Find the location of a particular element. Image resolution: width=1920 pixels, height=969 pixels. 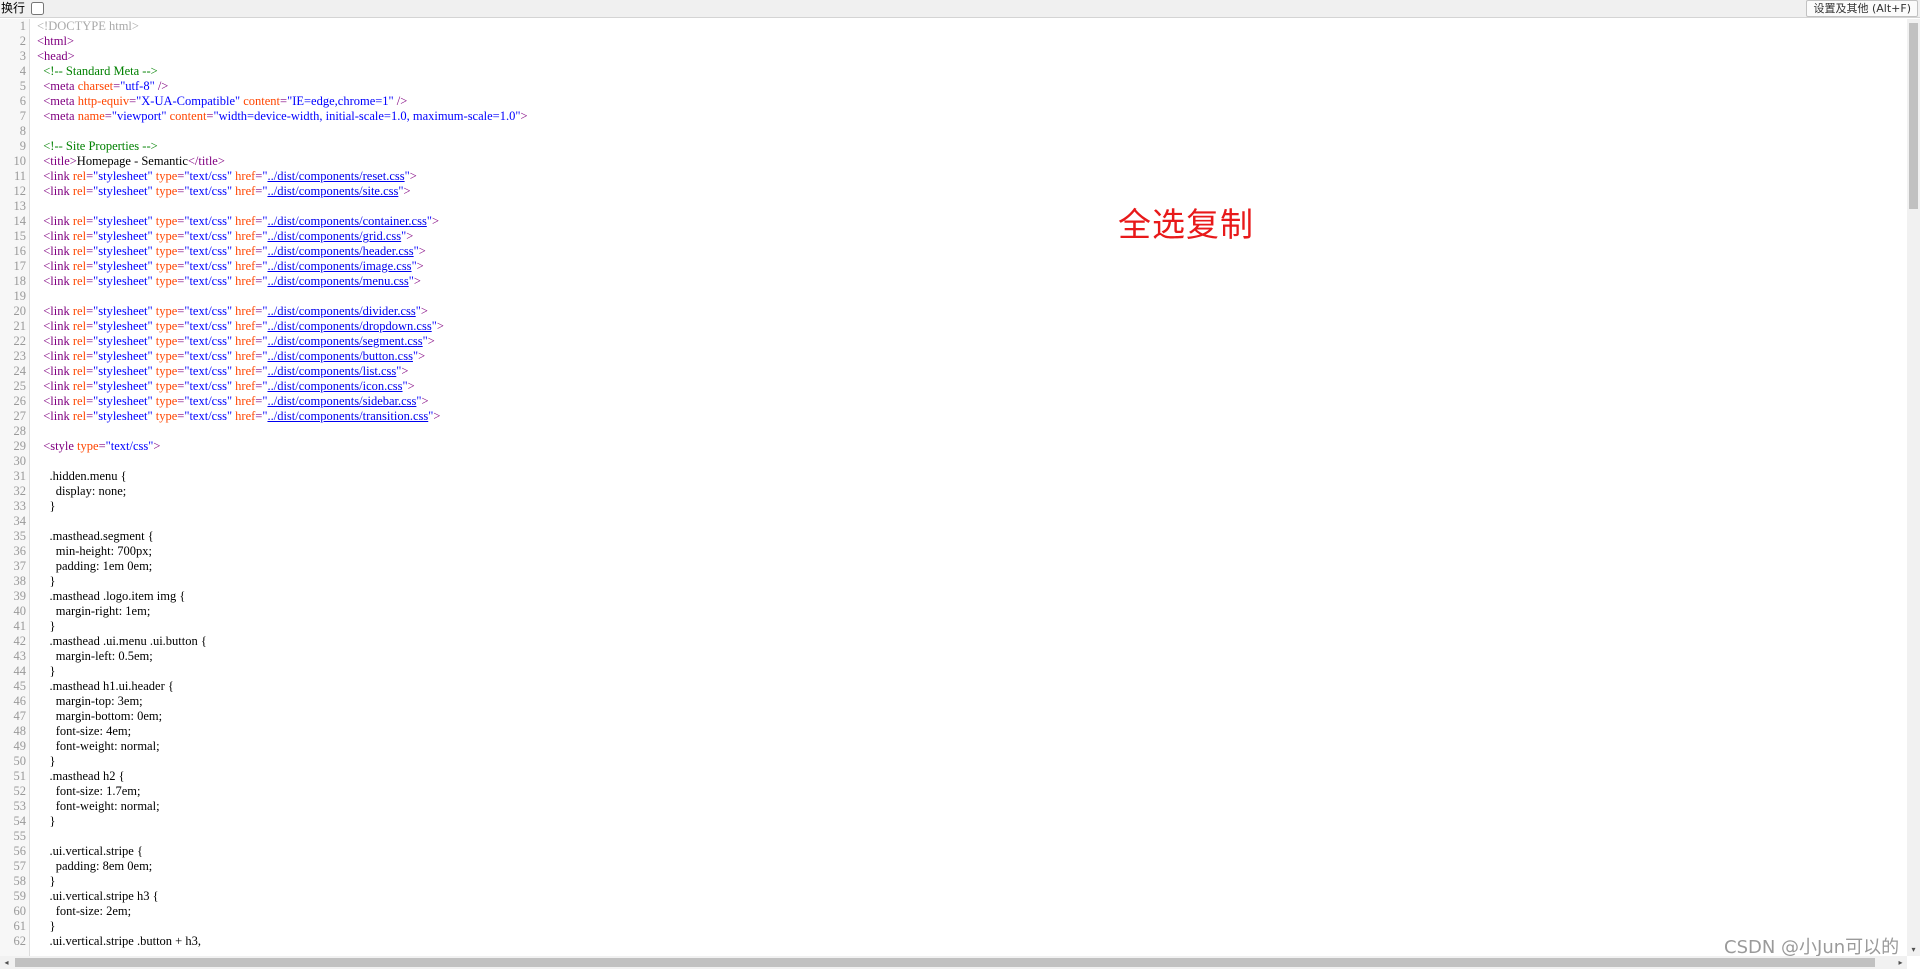

scroll-left-icon: ◂ is located at coordinates (6, 962).